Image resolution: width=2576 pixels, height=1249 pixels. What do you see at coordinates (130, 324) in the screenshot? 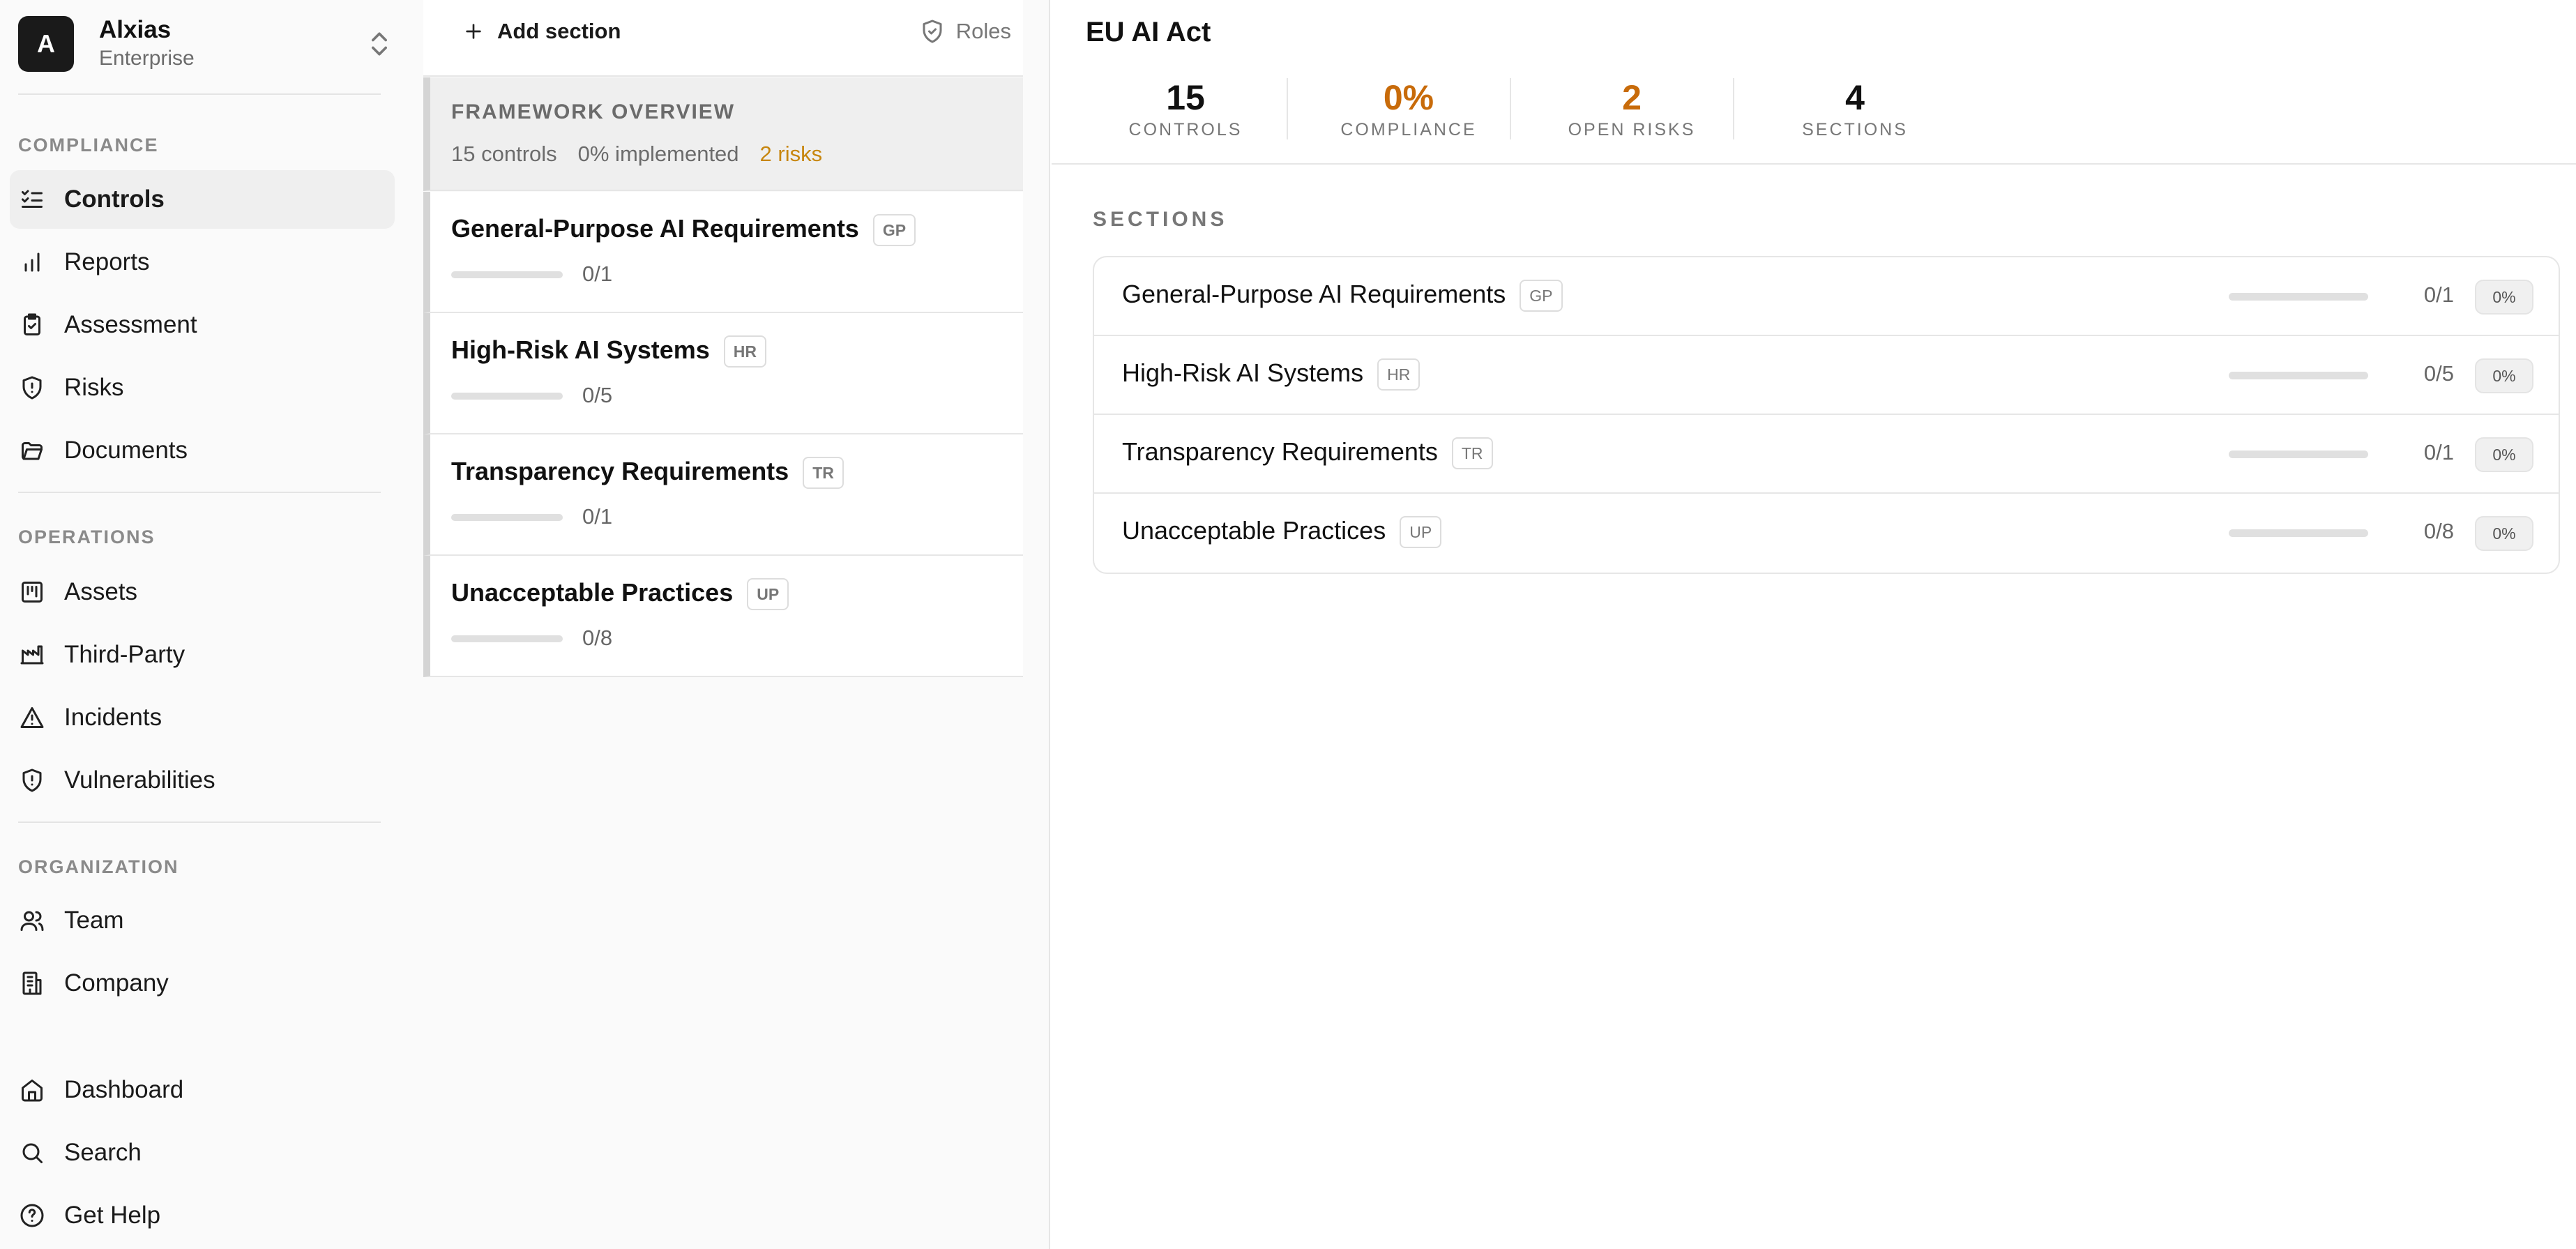
I see `nav-label: Assessment` at bounding box center [130, 324].